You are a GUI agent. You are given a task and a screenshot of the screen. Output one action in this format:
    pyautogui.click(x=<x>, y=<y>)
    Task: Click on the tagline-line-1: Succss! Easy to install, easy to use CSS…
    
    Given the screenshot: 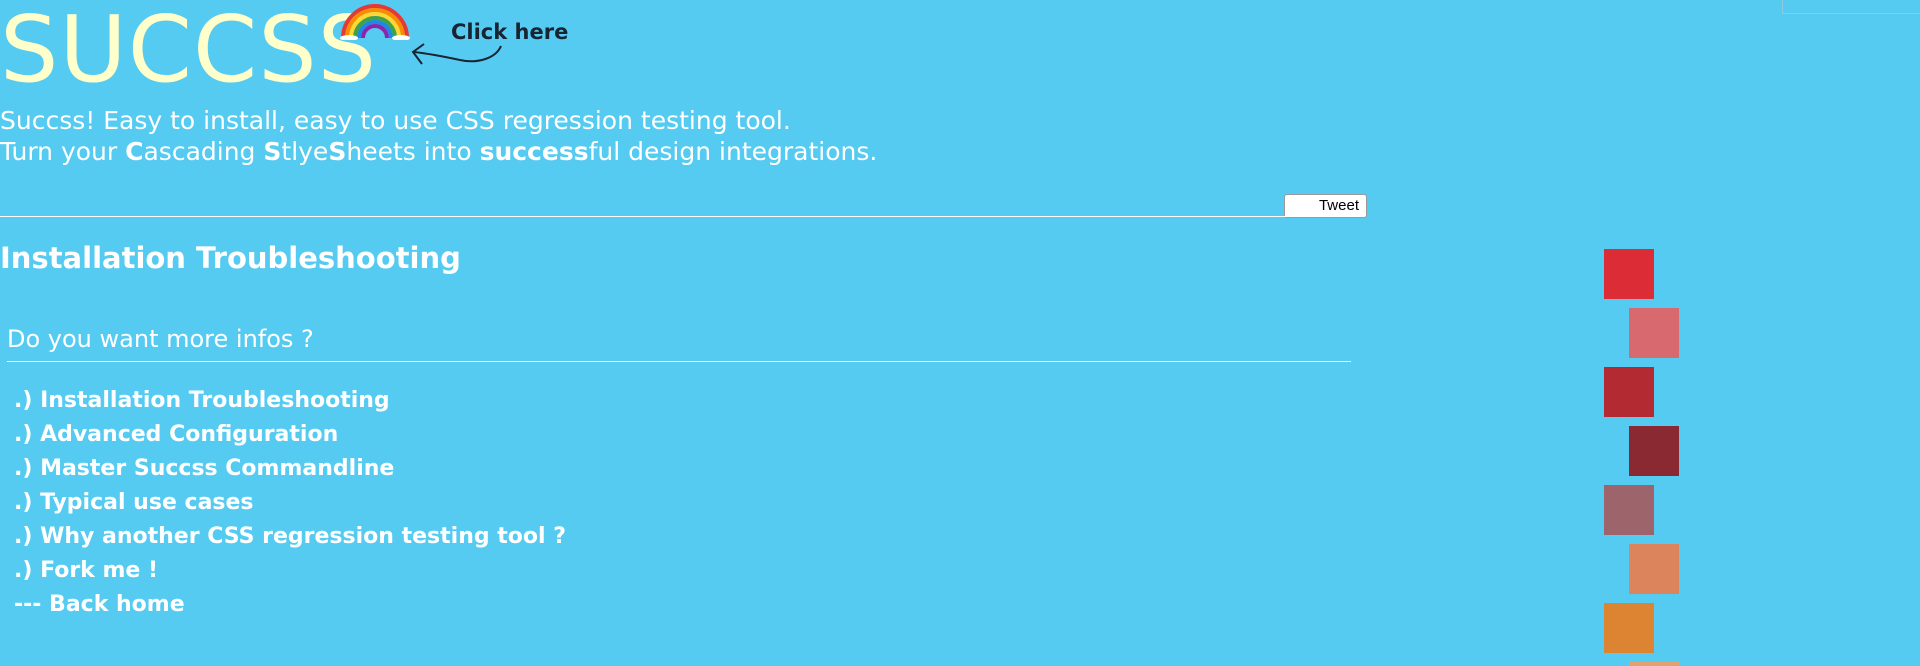 What is the action you would take?
    pyautogui.click(x=395, y=120)
    